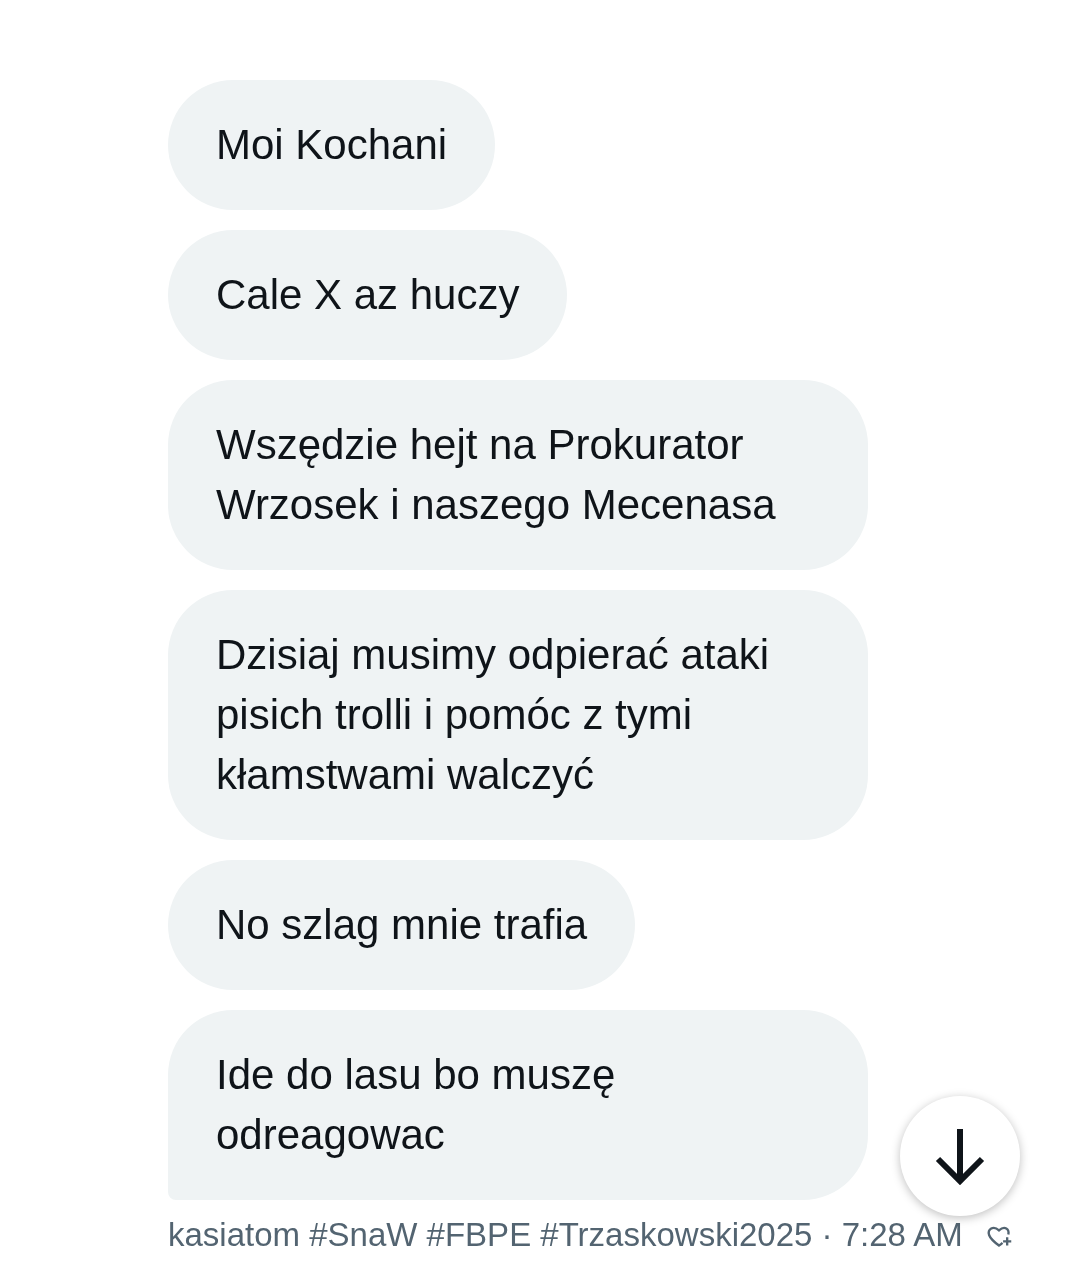 Image resolution: width=1080 pixels, height=1268 pixels. What do you see at coordinates (518, 1105) in the screenshot?
I see `message-bubble: Ide do lasu bo muszę odreagowac` at bounding box center [518, 1105].